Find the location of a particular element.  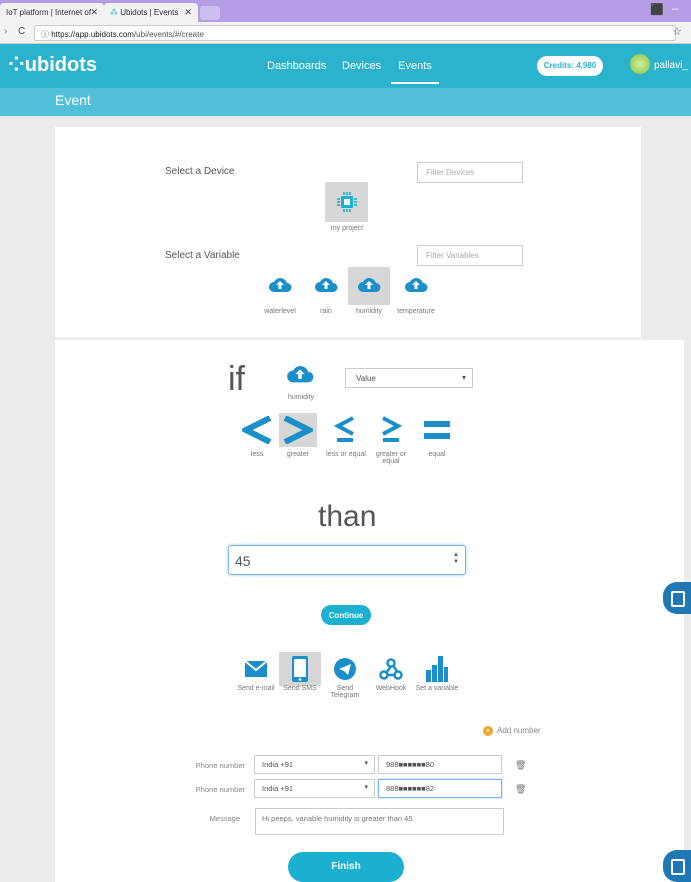

webhook-icon is located at coordinates (391, 669).